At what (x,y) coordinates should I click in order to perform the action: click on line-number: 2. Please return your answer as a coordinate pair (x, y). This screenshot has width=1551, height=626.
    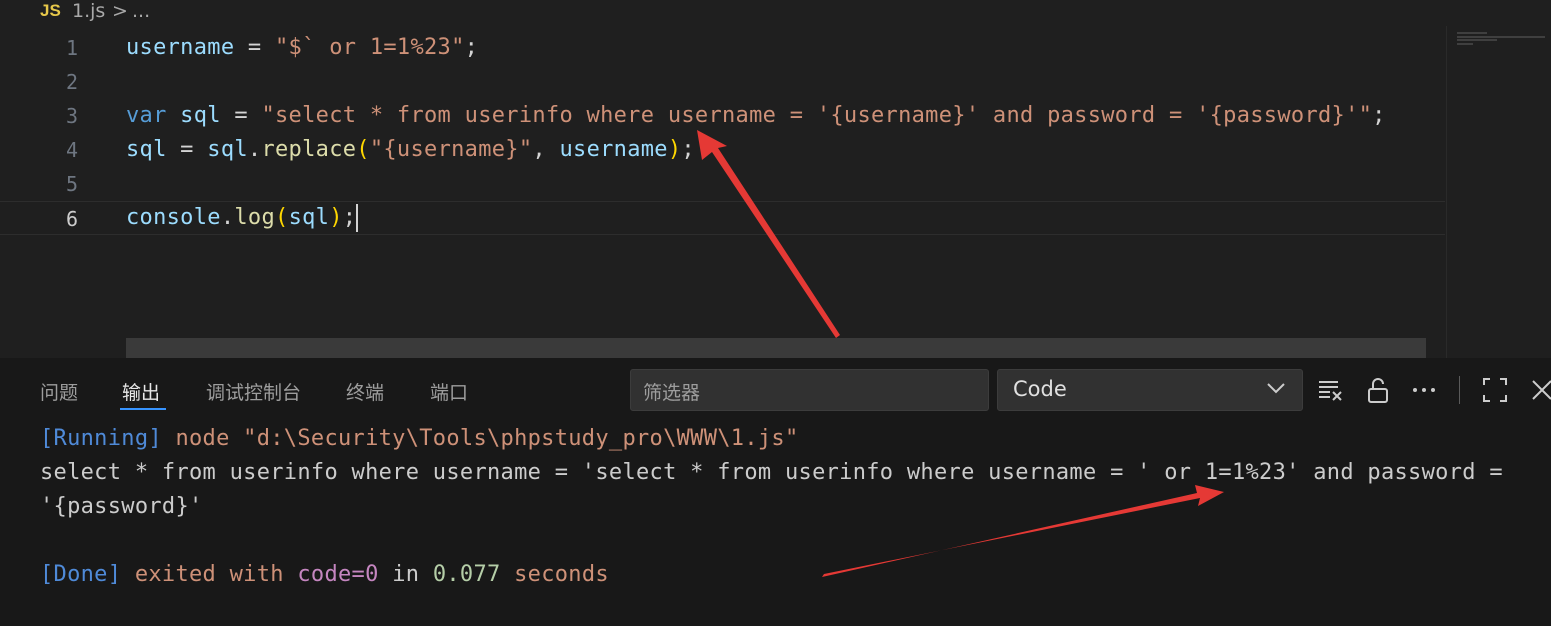
    Looking at the image, I should click on (71, 82).